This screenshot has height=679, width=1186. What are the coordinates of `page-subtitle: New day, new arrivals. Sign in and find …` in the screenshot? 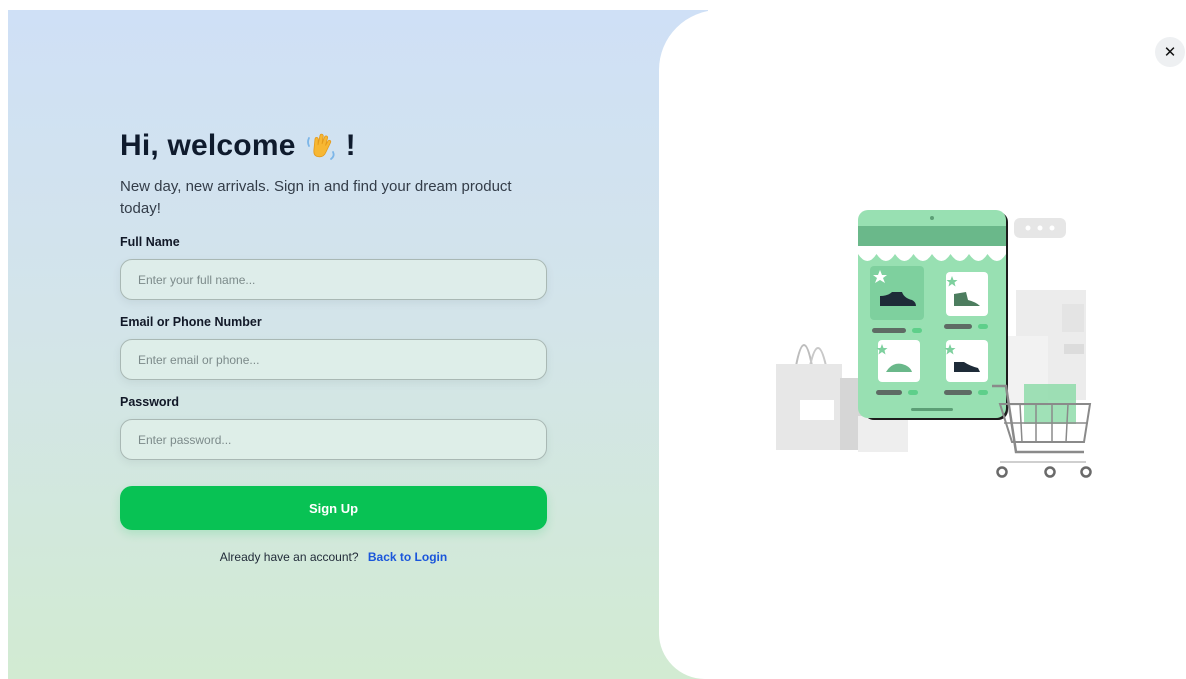 It's located at (316, 197).